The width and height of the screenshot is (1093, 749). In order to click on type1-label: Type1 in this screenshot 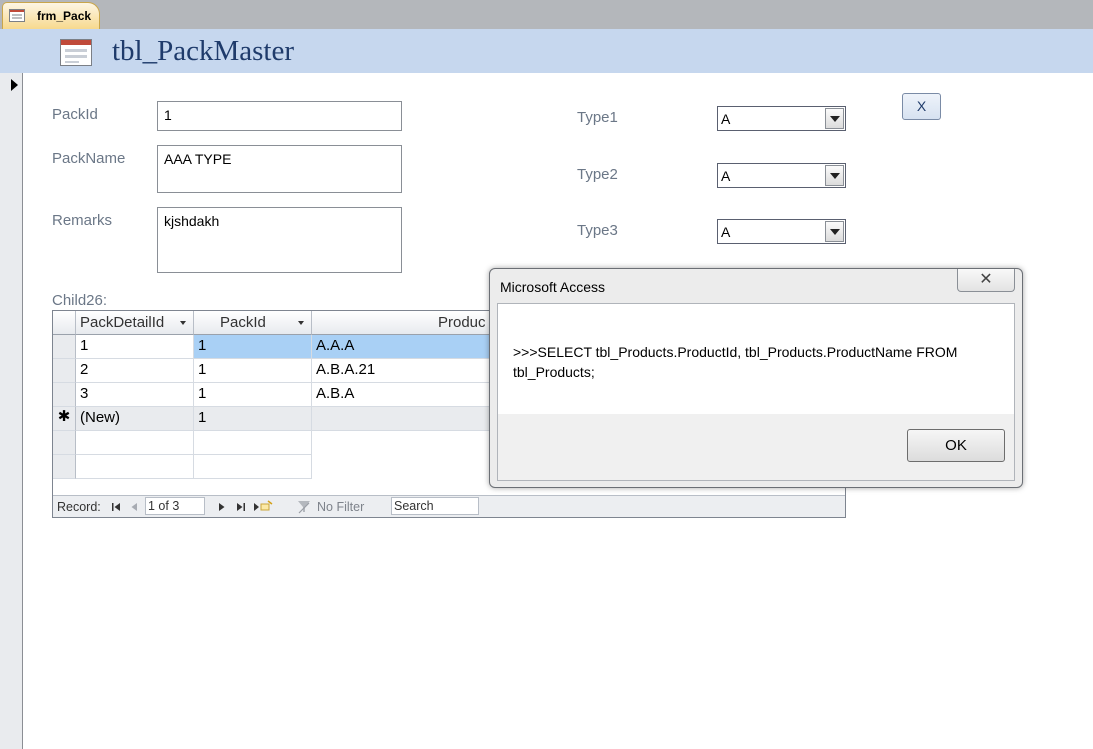, I will do `click(597, 117)`.